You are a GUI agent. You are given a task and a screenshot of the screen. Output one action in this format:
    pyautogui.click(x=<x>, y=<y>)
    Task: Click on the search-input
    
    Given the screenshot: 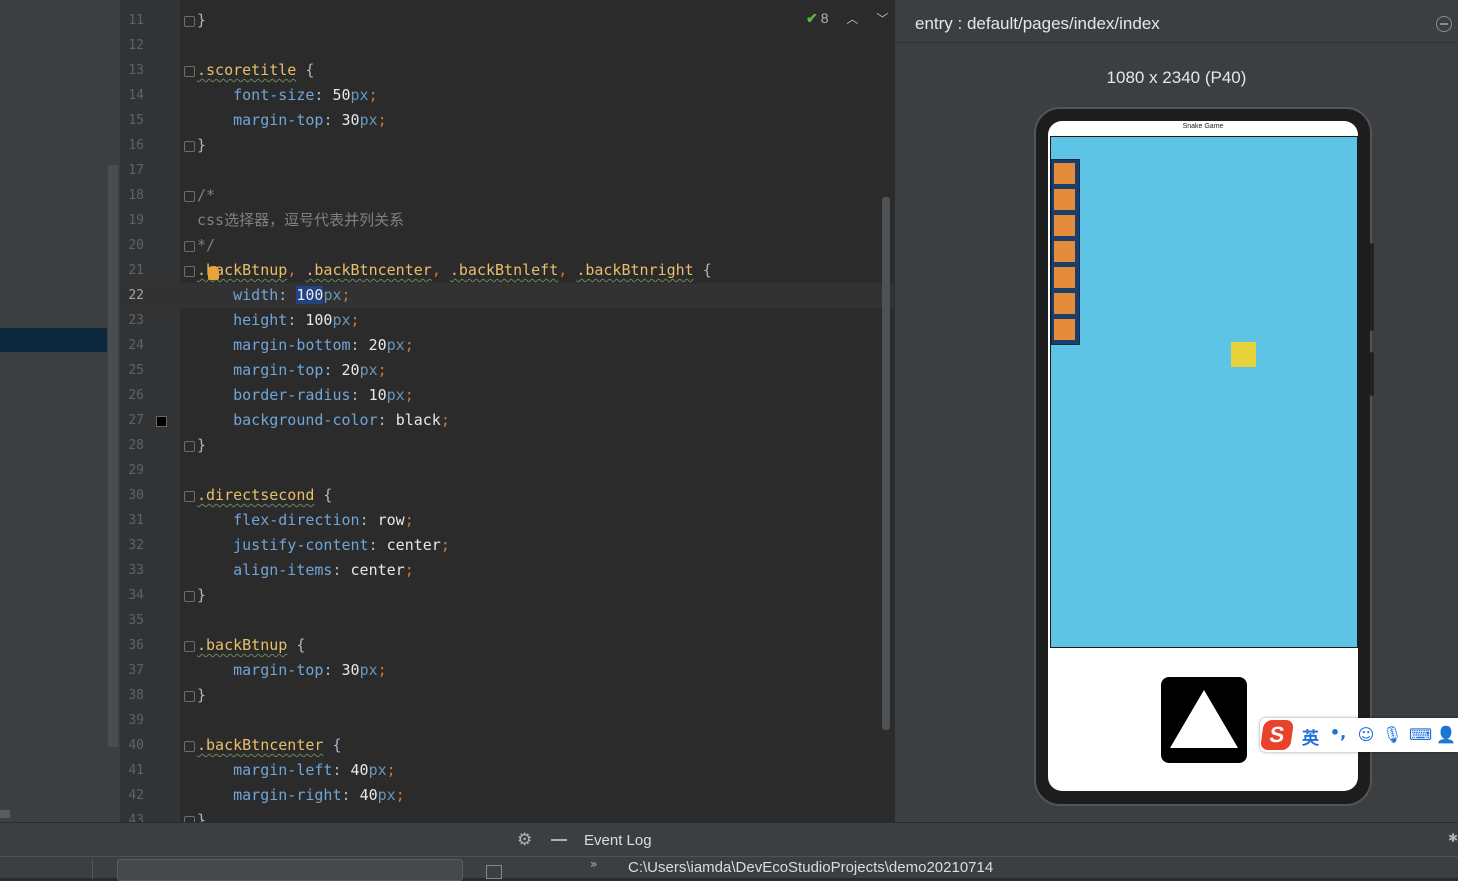 What is the action you would take?
    pyautogui.click(x=290, y=870)
    